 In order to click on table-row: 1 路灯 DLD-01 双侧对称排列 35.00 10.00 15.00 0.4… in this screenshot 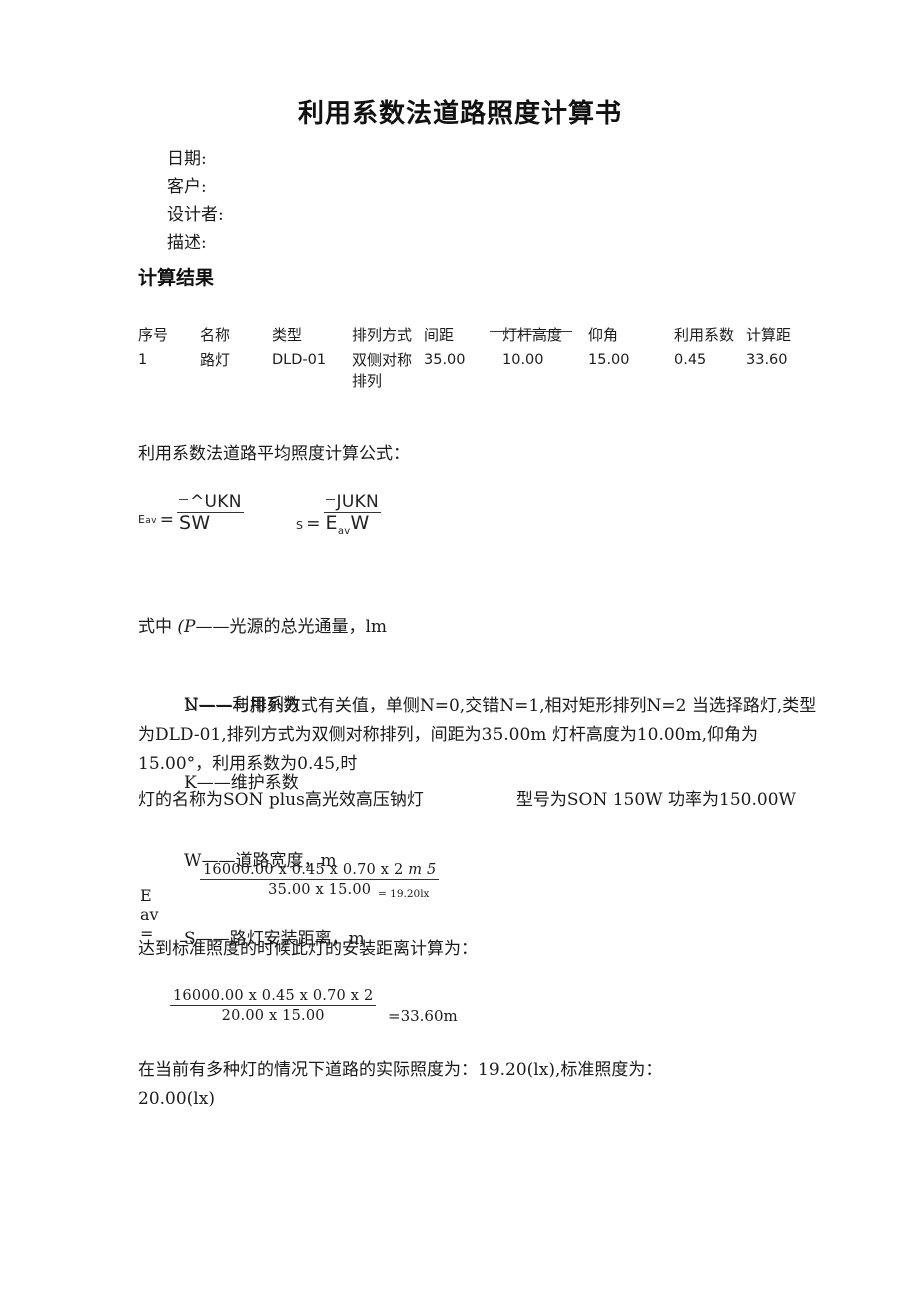, I will do `click(478, 371)`.